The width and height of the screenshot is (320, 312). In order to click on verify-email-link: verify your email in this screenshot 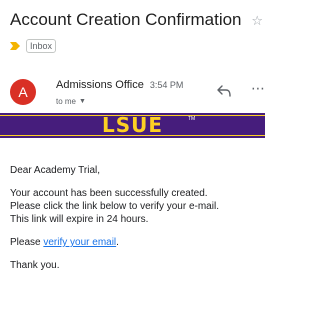, I will do `click(79, 242)`.